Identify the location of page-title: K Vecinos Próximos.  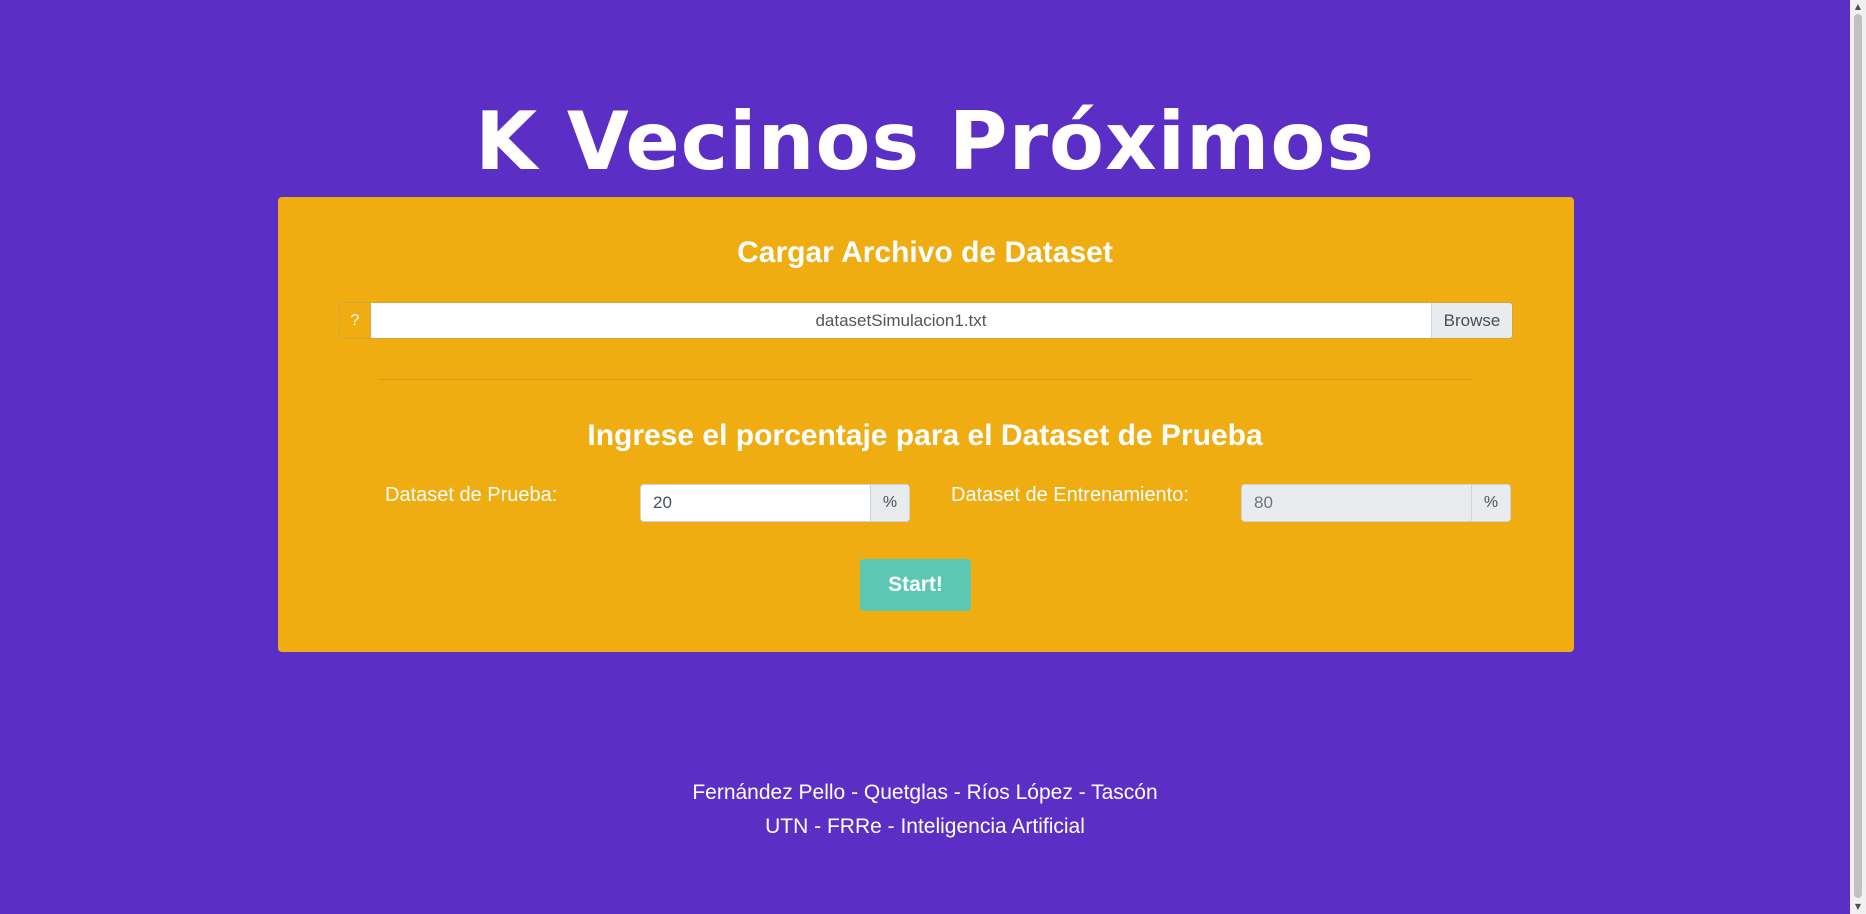
(925, 141).